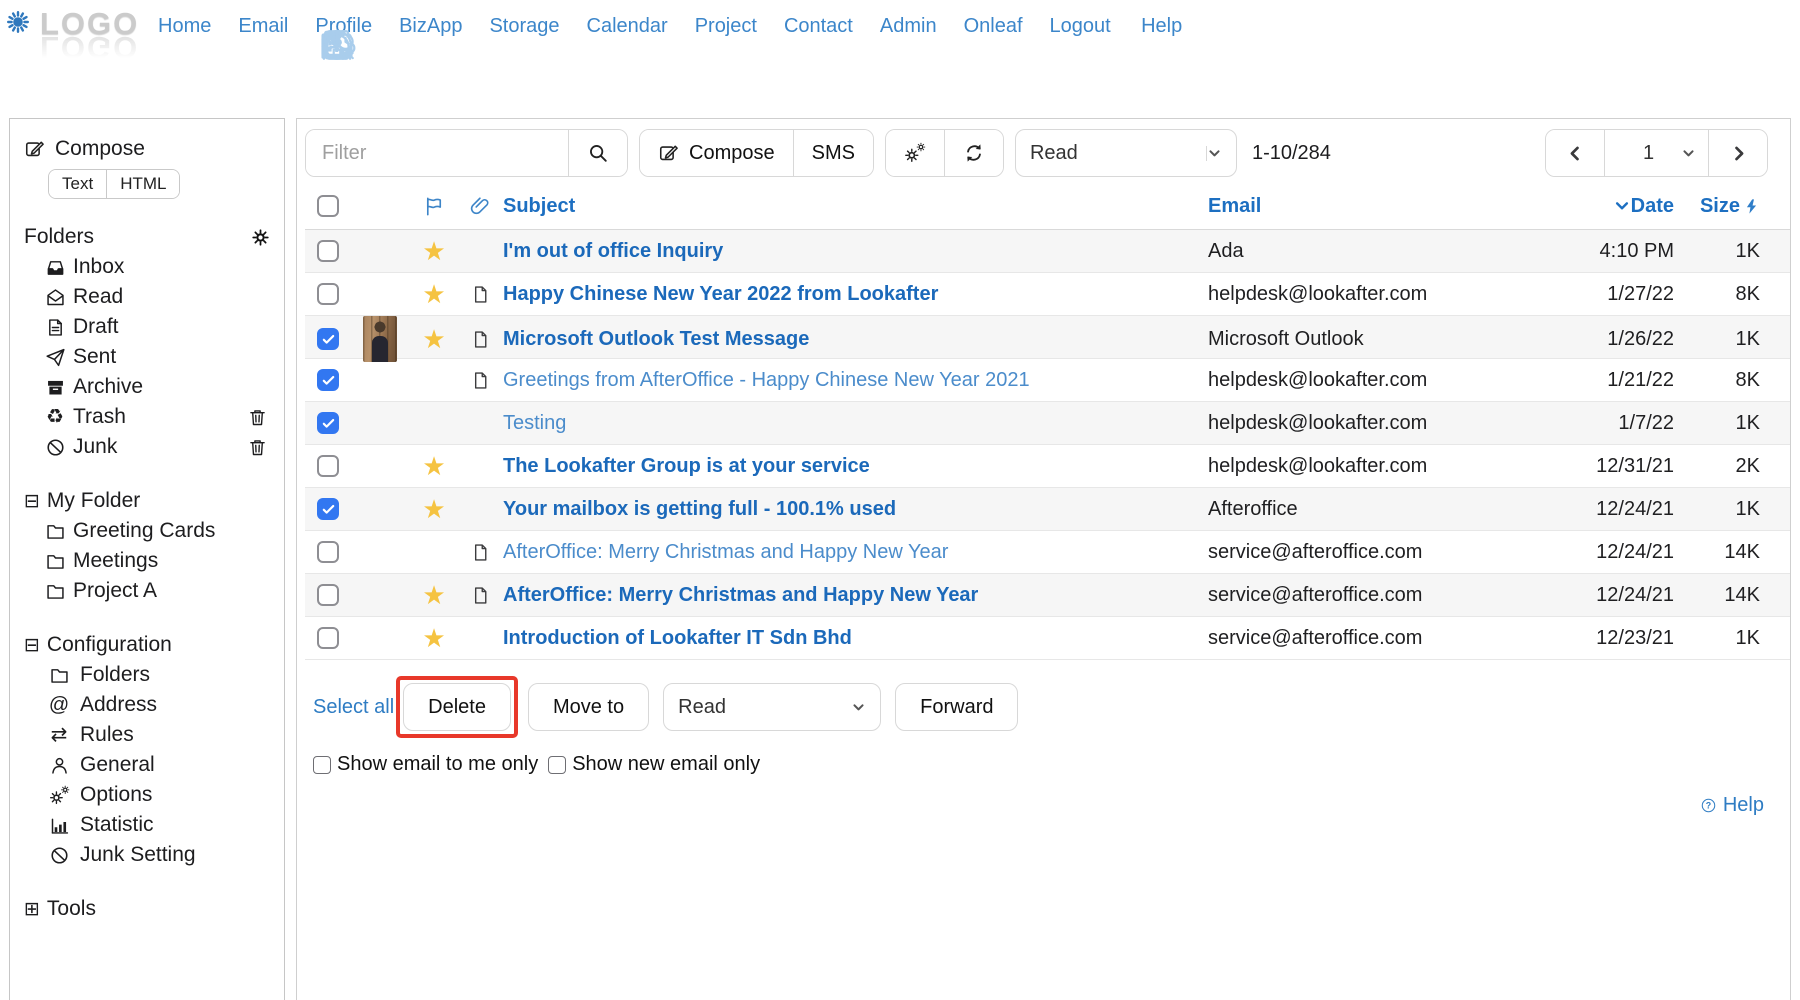 The image size is (1800, 1000). I want to click on folder-read: Read, so click(154, 297).